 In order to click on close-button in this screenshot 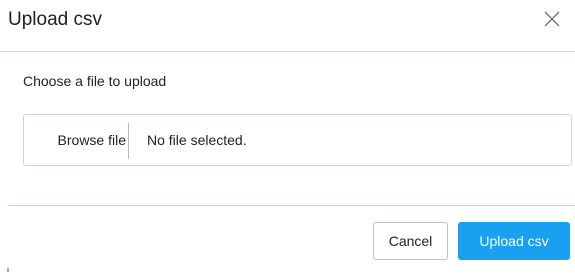, I will do `click(552, 19)`.